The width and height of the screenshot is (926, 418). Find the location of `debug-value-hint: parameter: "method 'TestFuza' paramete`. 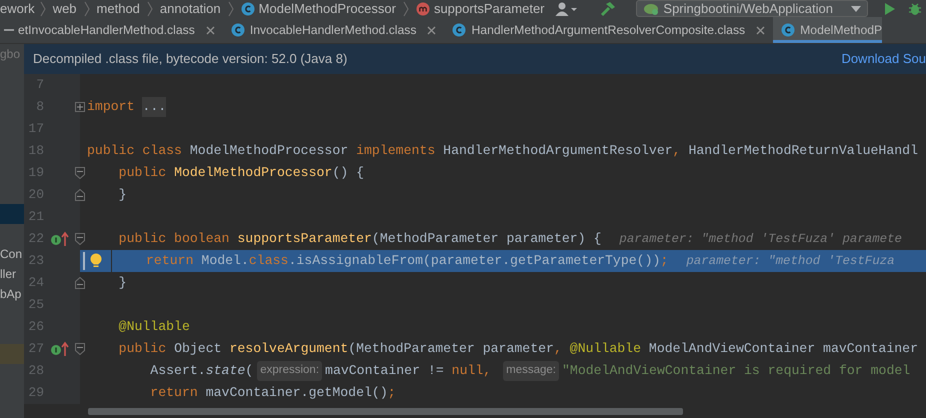

debug-value-hint: parameter: "method 'TestFuza' paramete is located at coordinates (760, 239).